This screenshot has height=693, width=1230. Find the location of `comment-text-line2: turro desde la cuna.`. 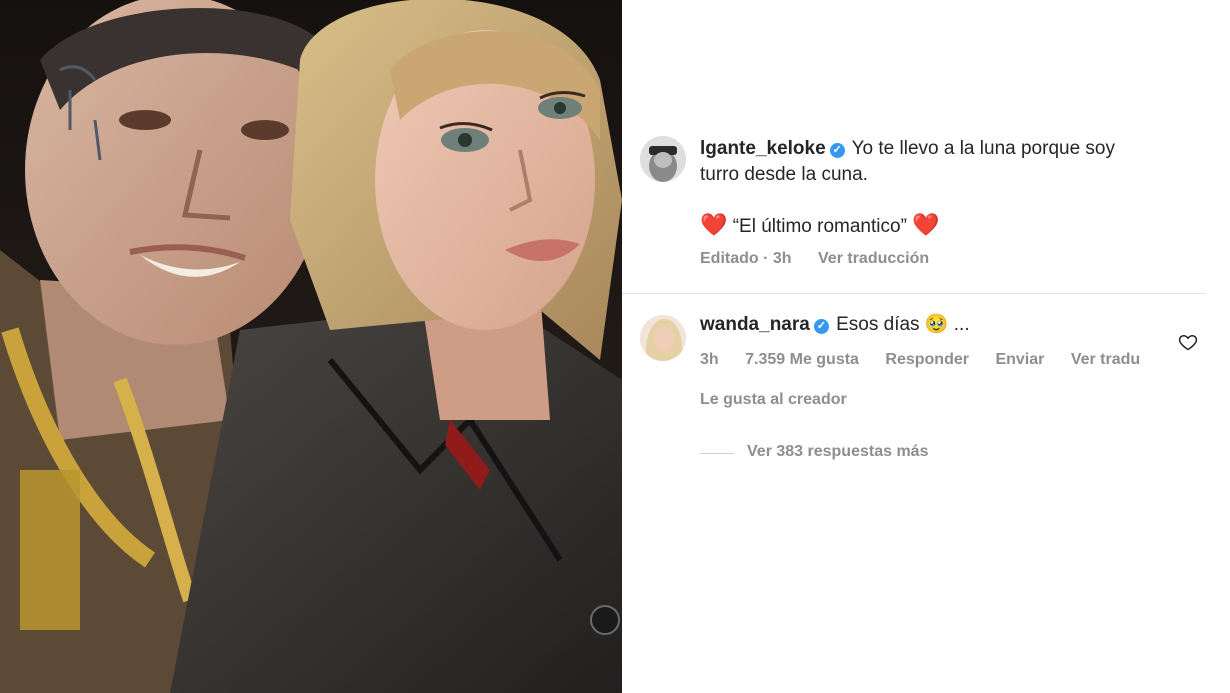

comment-text-line2: turro desde la cuna. is located at coordinates (784, 174).